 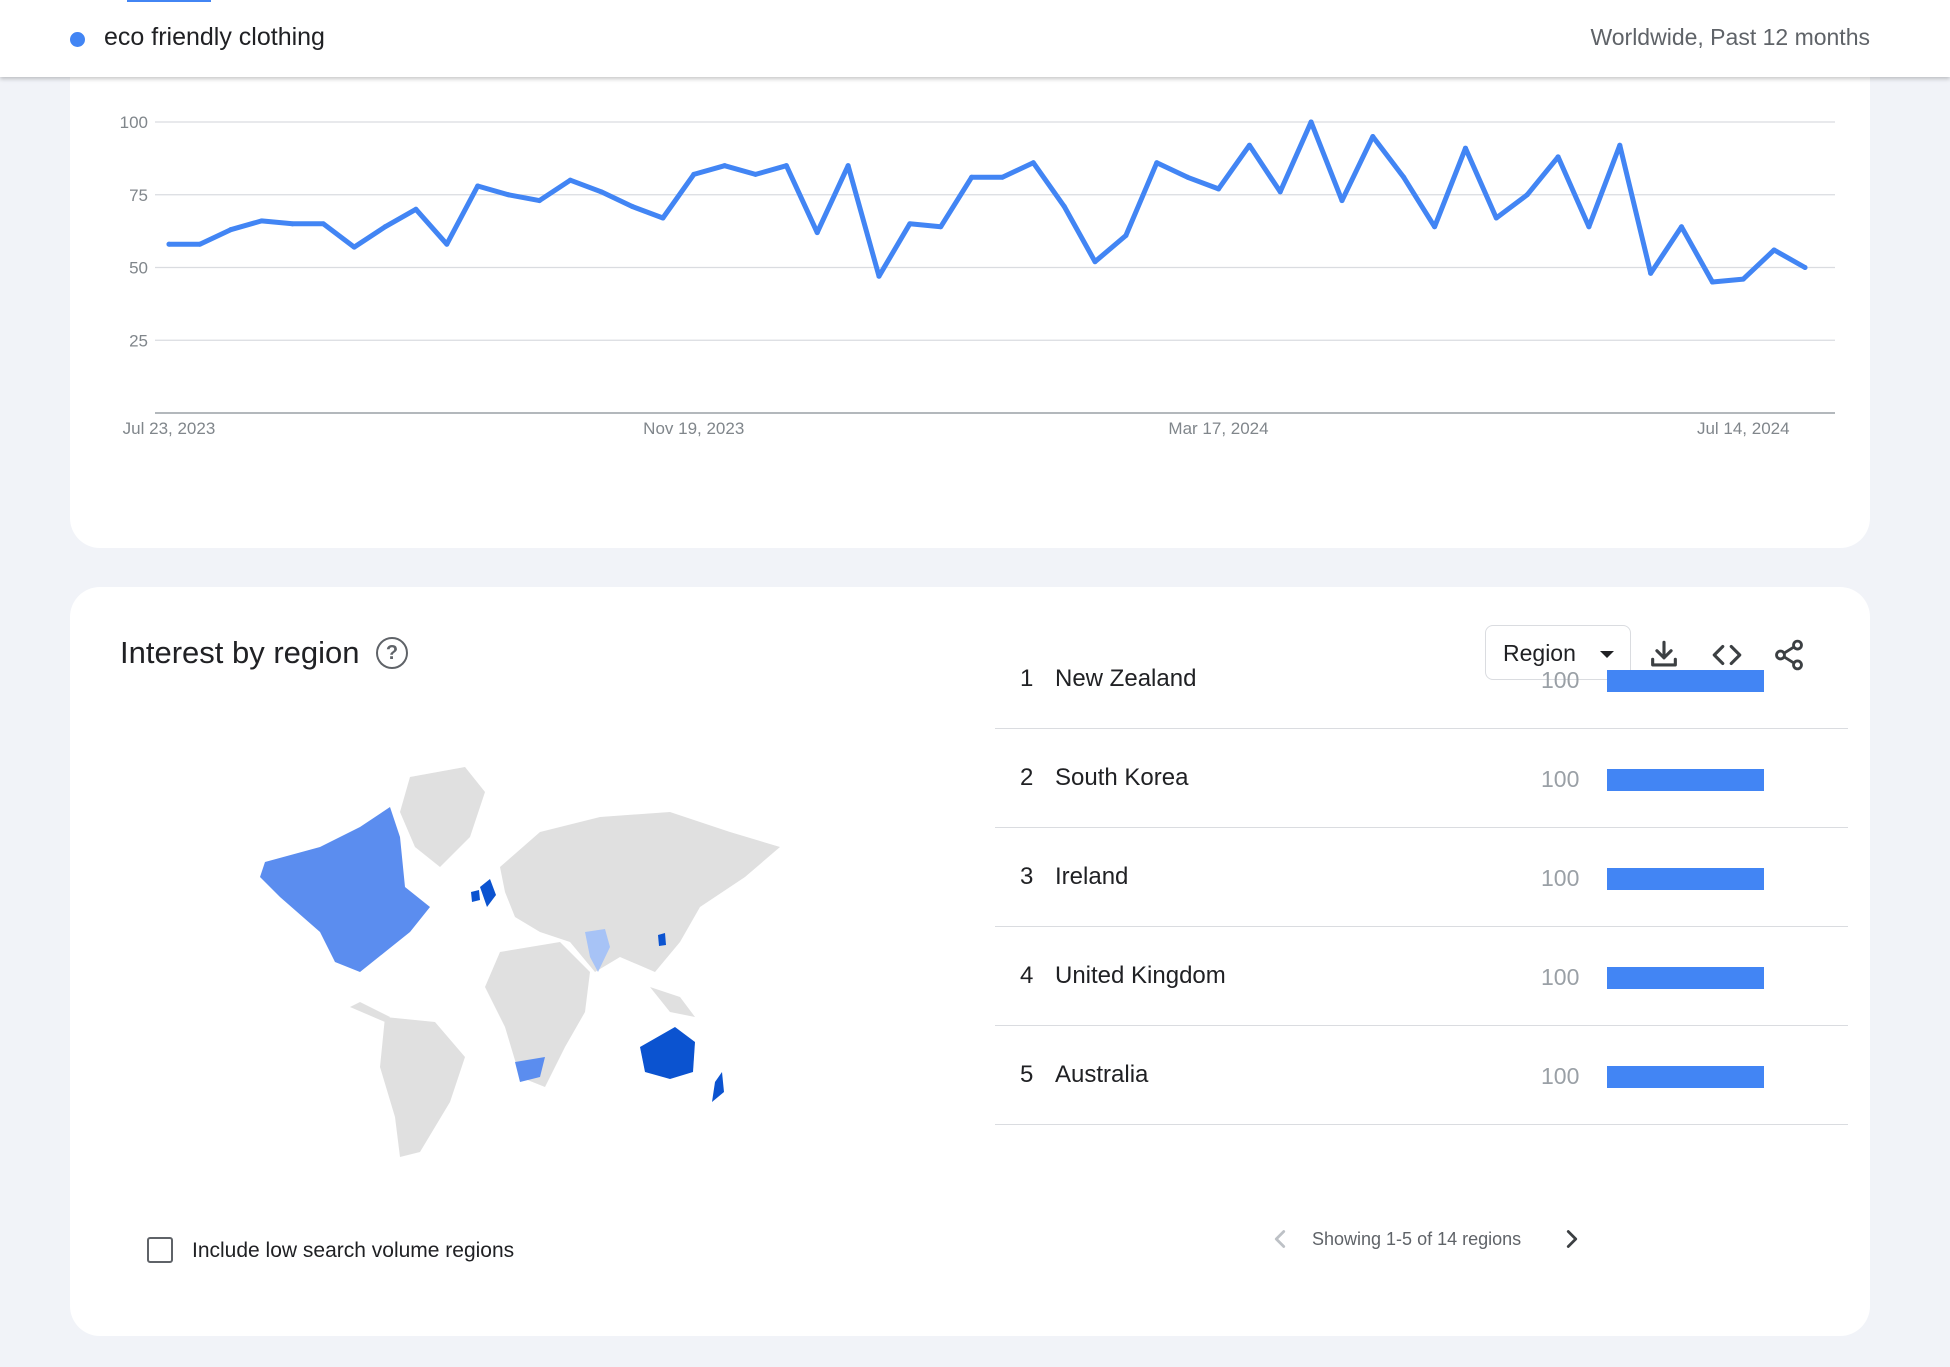 What do you see at coordinates (1743, 428) in the screenshot?
I see `x-tick-label: Jul 14, 2024` at bounding box center [1743, 428].